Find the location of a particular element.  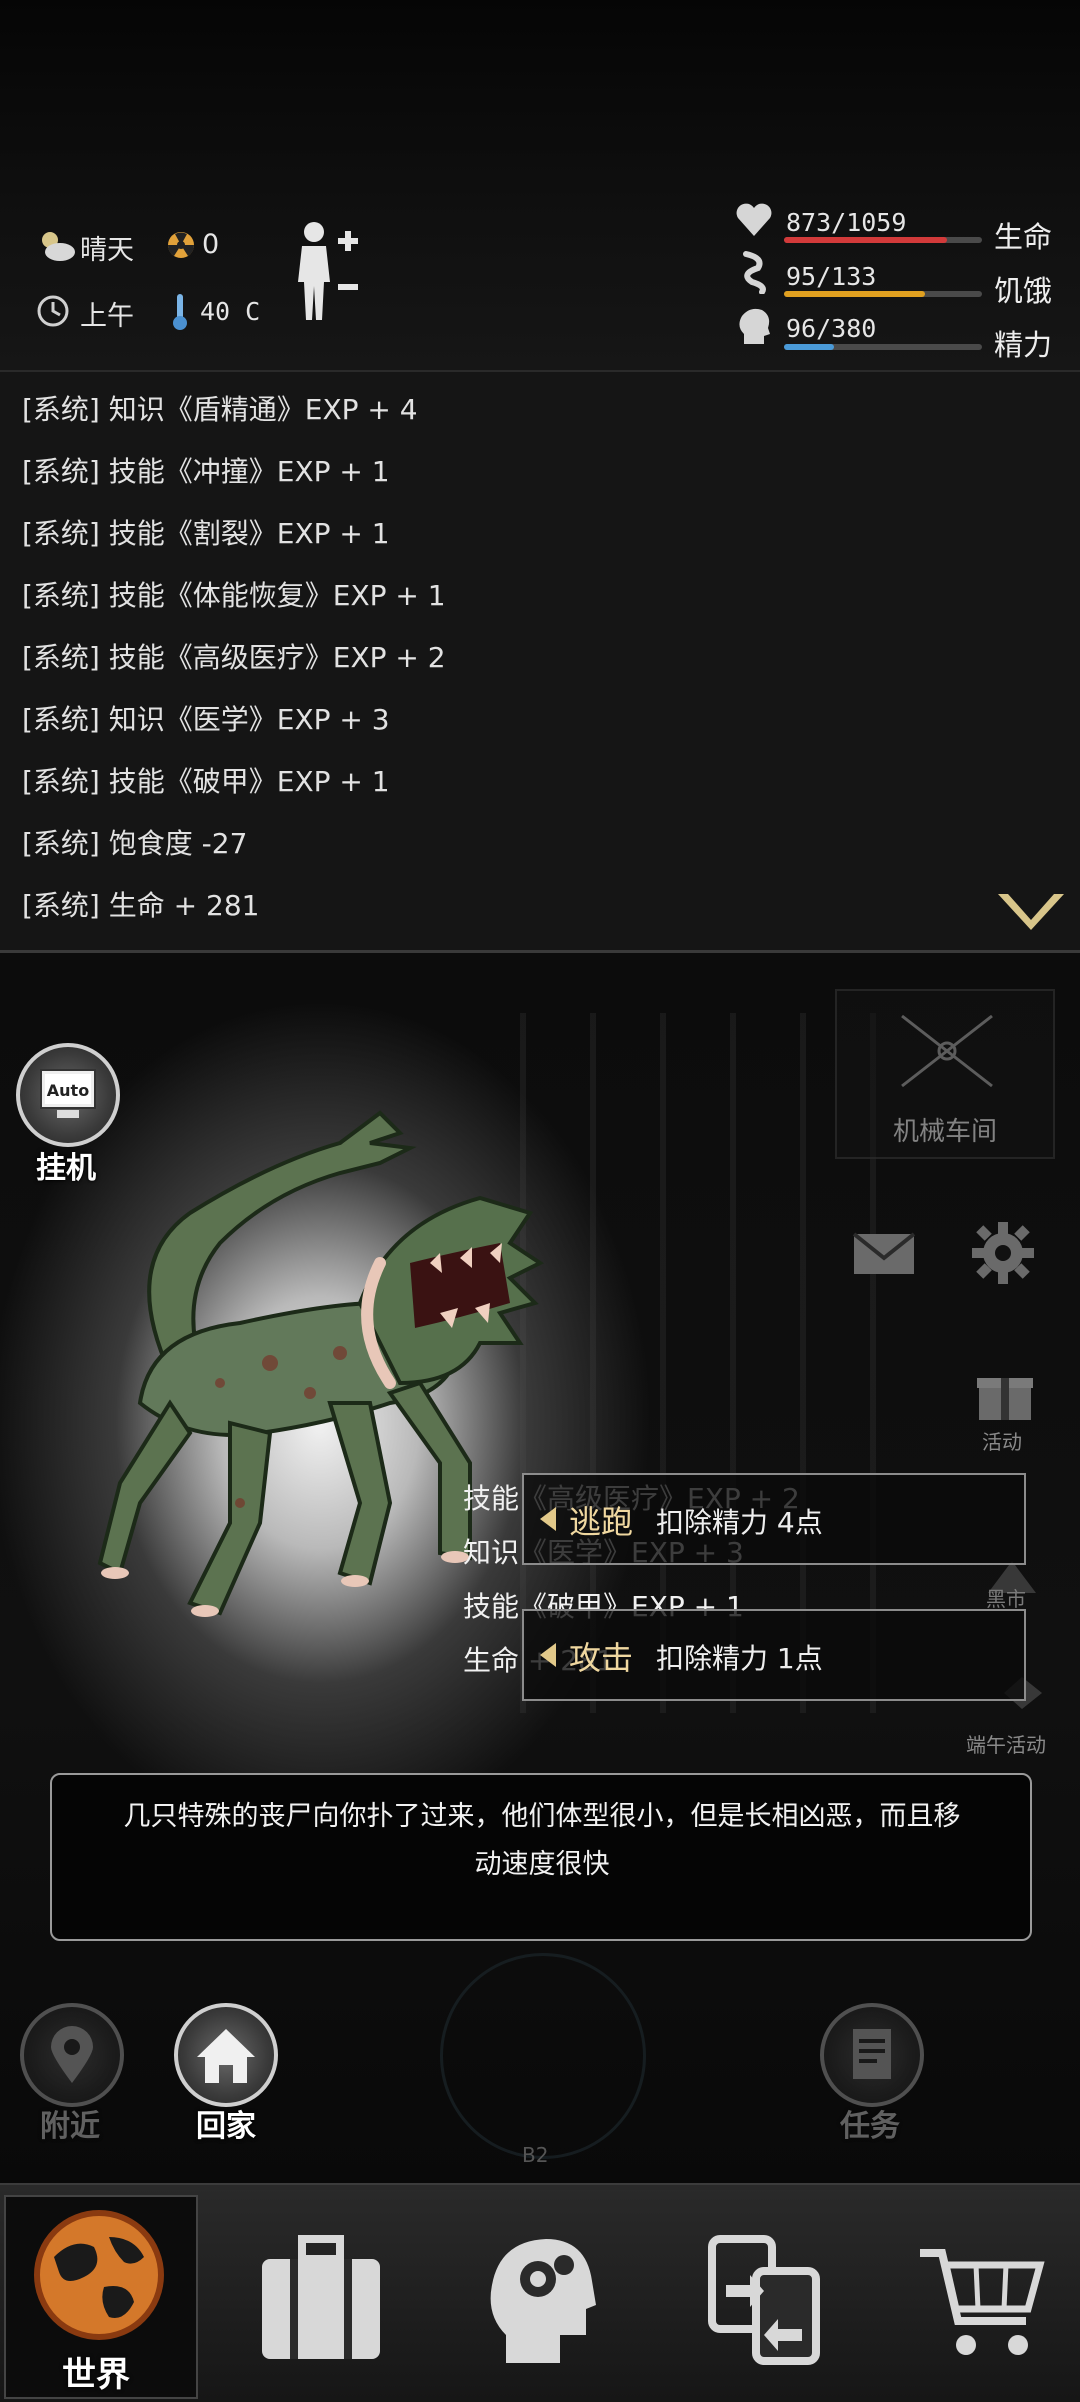

encounter-message-box: 几只特殊的丧尸向你扑了过来，他们体型很小，但是长相凶恶，而且移动速度很快 is located at coordinates (541, 1857).